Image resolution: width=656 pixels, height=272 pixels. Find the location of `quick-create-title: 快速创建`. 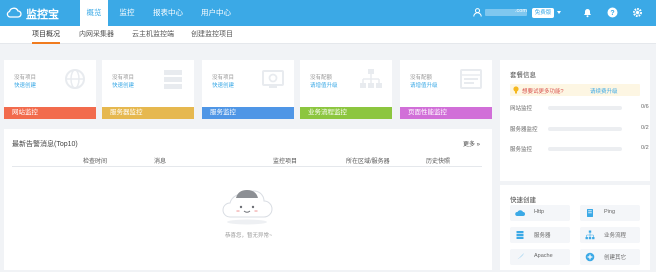

quick-create-title: 快速创建 is located at coordinates (523, 200).